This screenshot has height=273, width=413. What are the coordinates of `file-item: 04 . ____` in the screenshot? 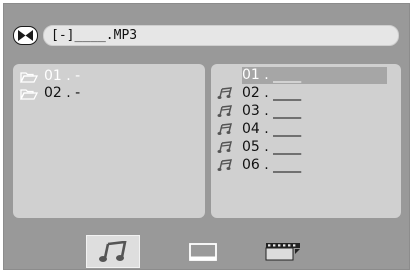 It's located at (303, 129).